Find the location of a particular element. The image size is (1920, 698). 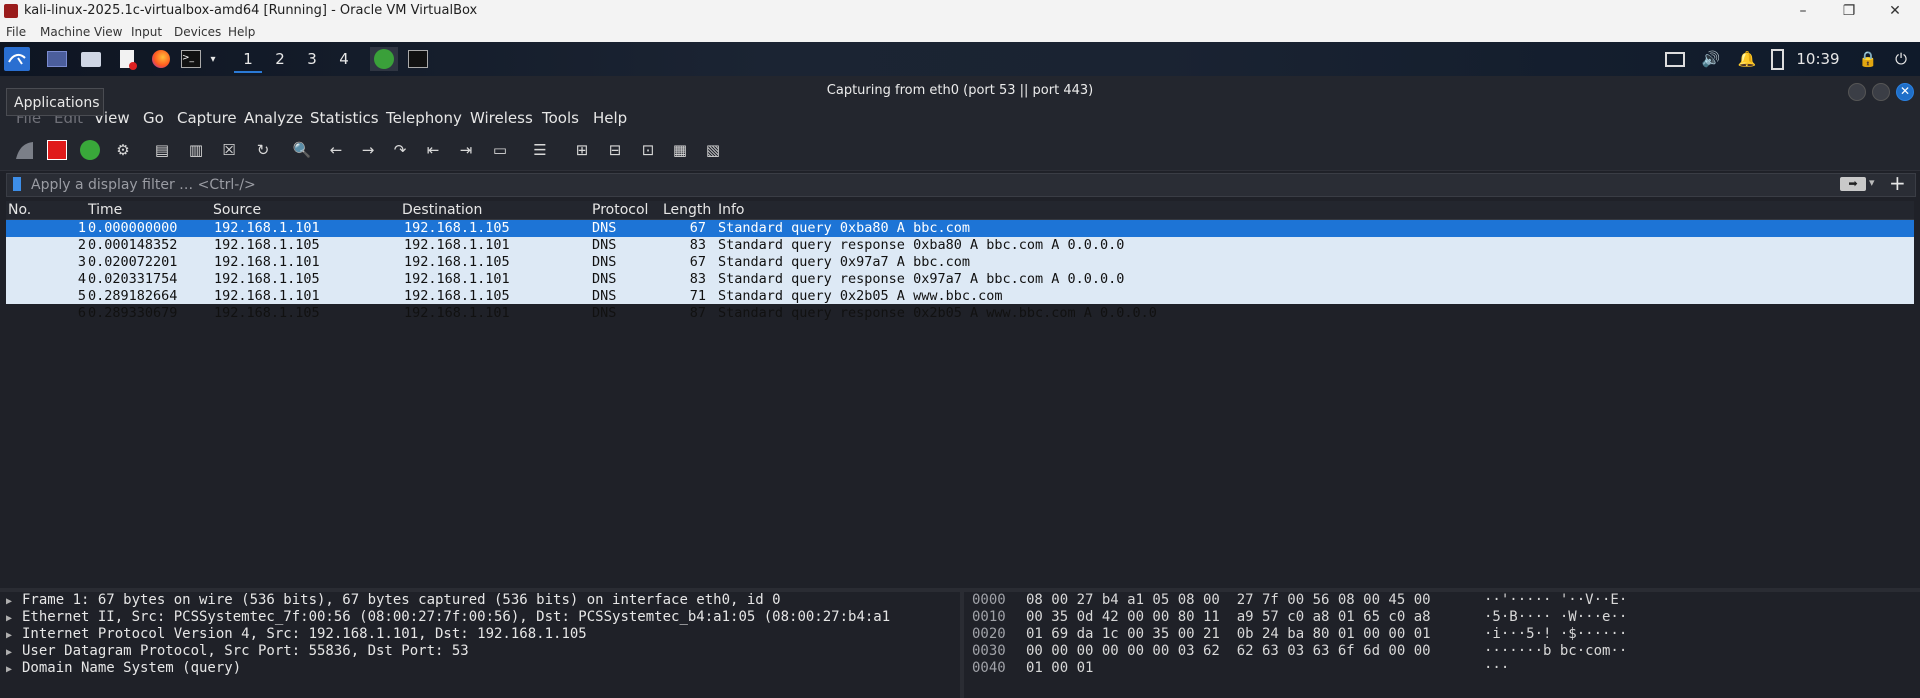

autoscroll-icon: ▭ is located at coordinates (500, 150).